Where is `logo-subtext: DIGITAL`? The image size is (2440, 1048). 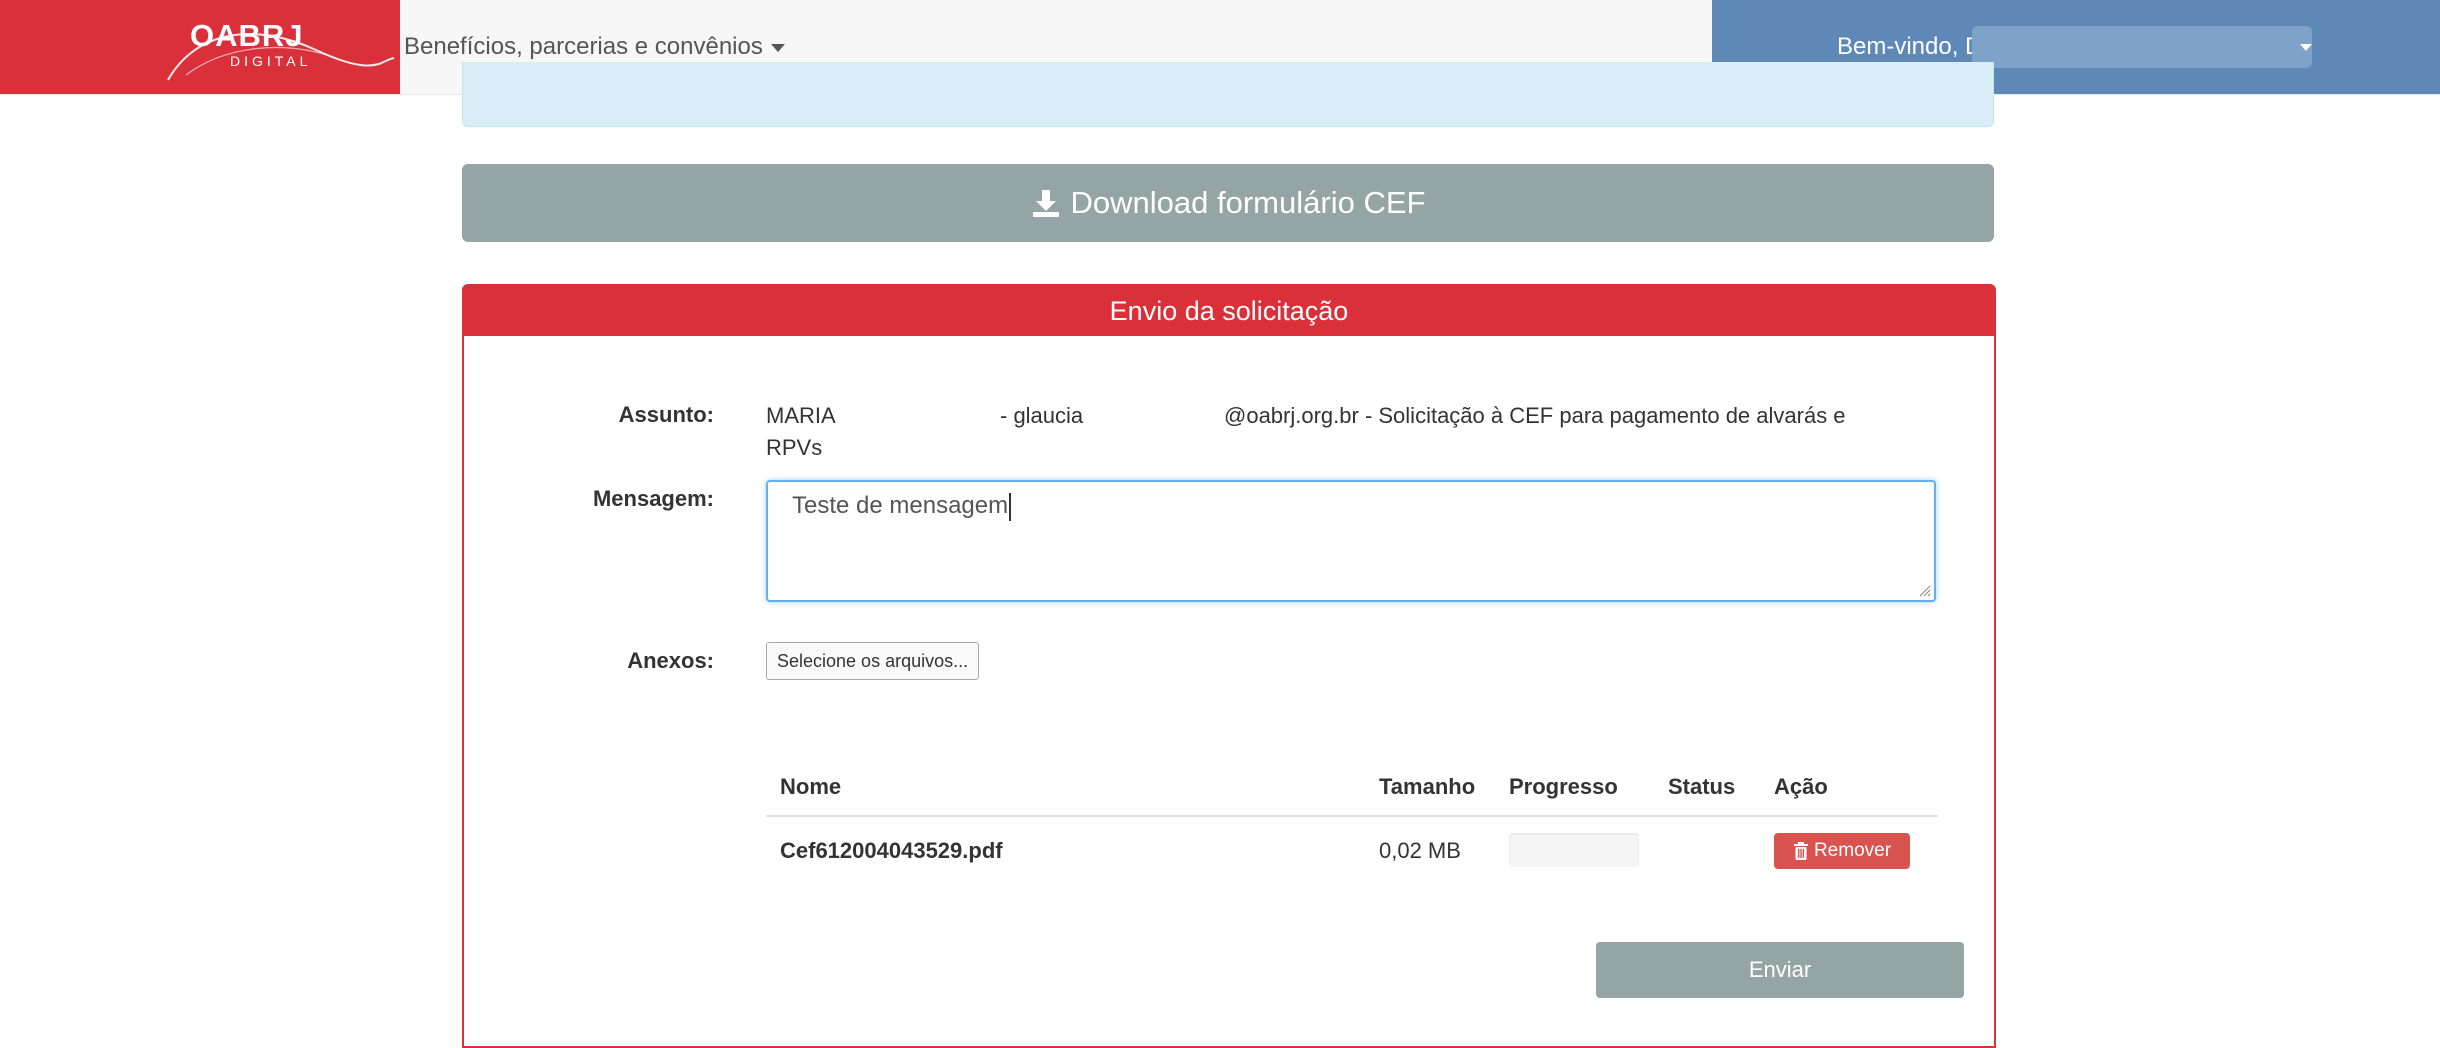 logo-subtext: DIGITAL is located at coordinates (271, 61).